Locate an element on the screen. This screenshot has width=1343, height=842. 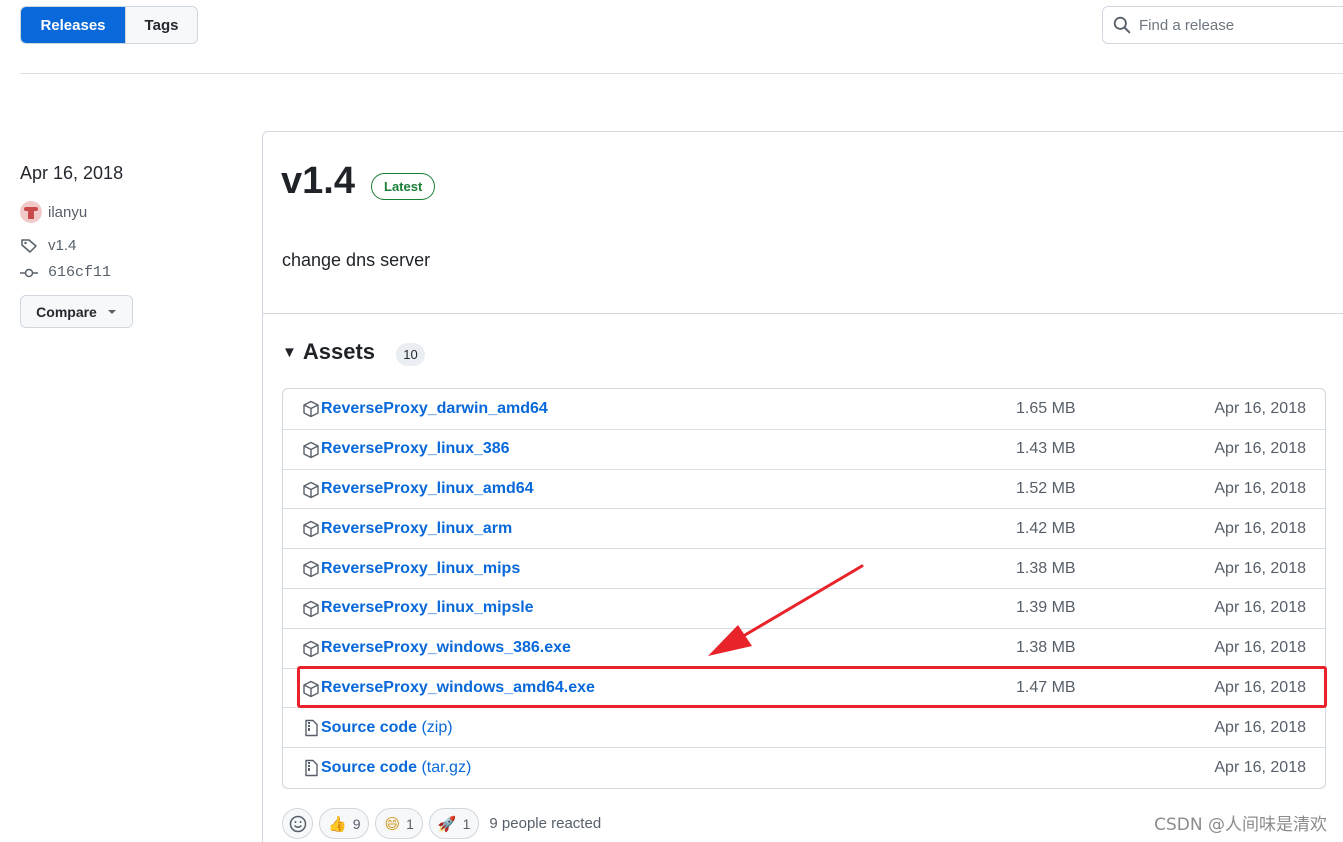
reaction-thumbs-up: 👍 9 is located at coordinates (344, 823).